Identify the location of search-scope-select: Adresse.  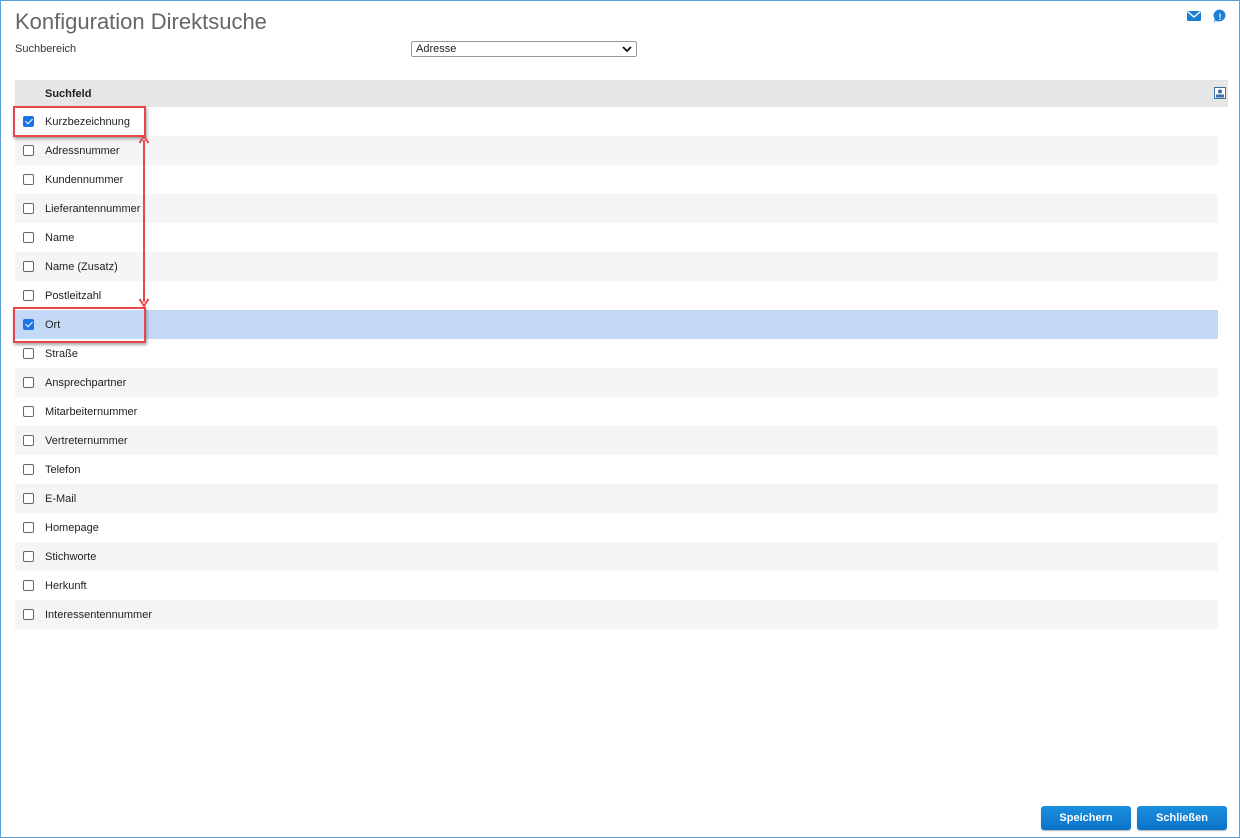
(524, 49).